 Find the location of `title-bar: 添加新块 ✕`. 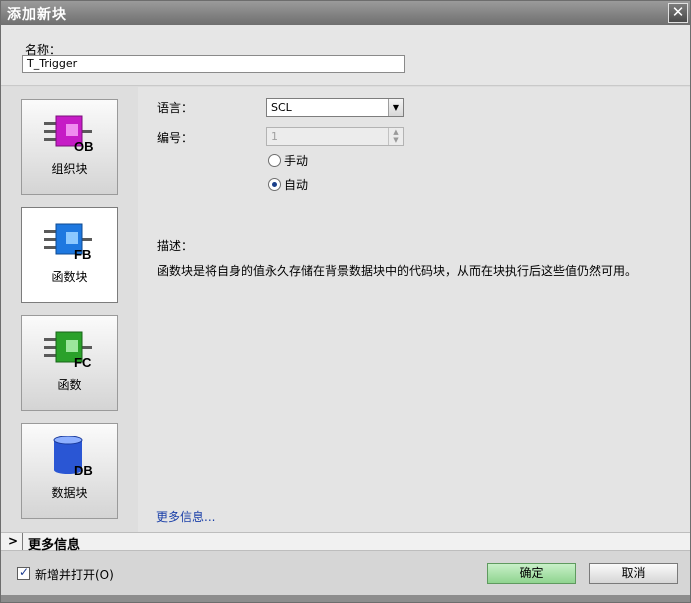

title-bar: 添加新块 ✕ is located at coordinates (345, 13).